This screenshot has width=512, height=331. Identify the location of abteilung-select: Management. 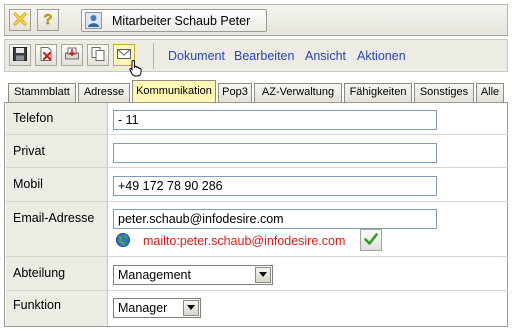
(193, 275).